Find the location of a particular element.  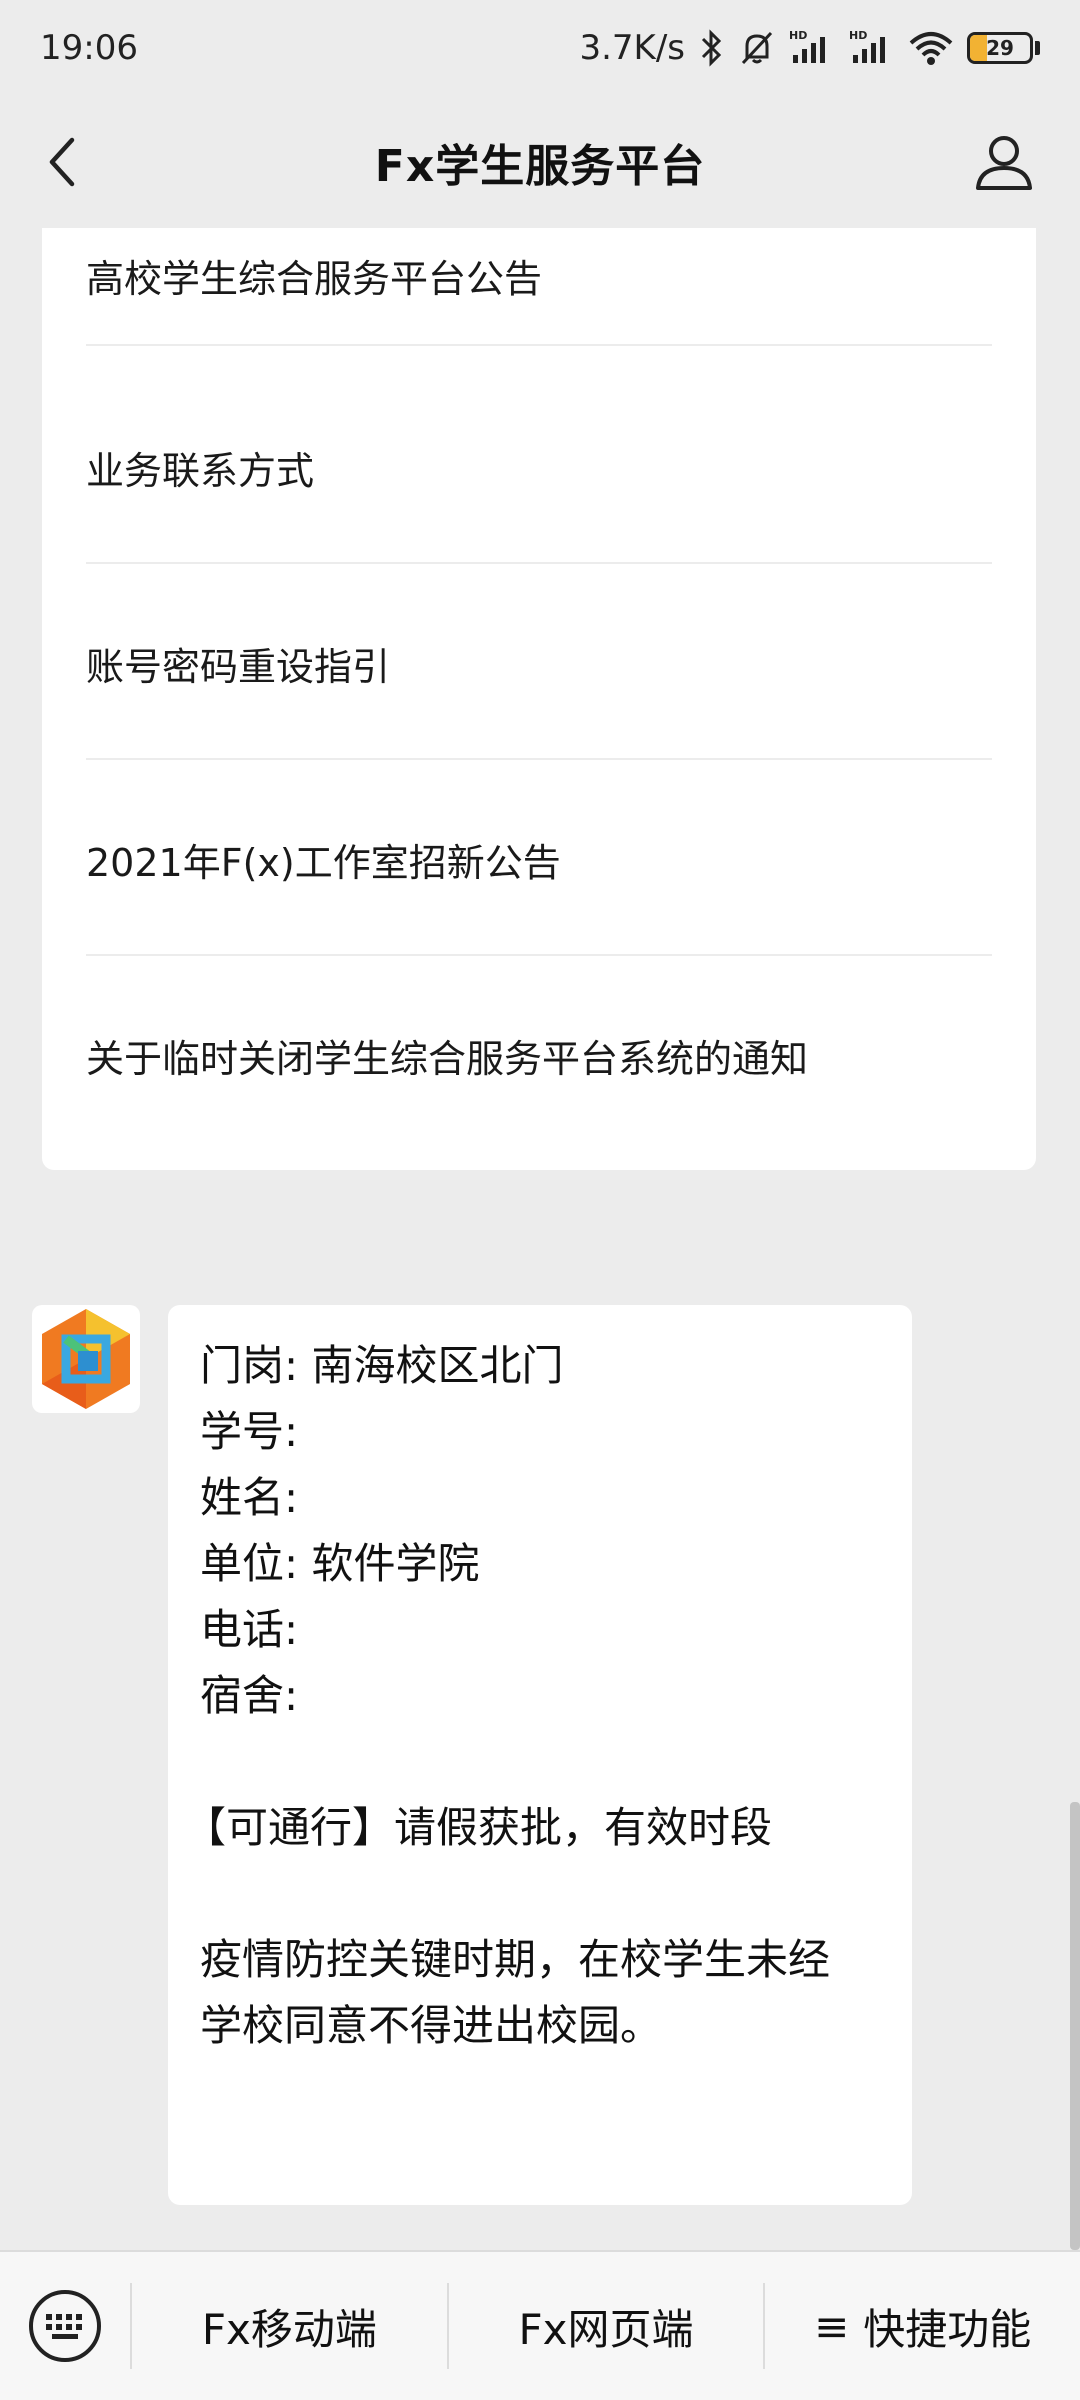

notice-item: 关于临时关闭学生综合服务平台系统的通知 is located at coordinates (539, 1055).